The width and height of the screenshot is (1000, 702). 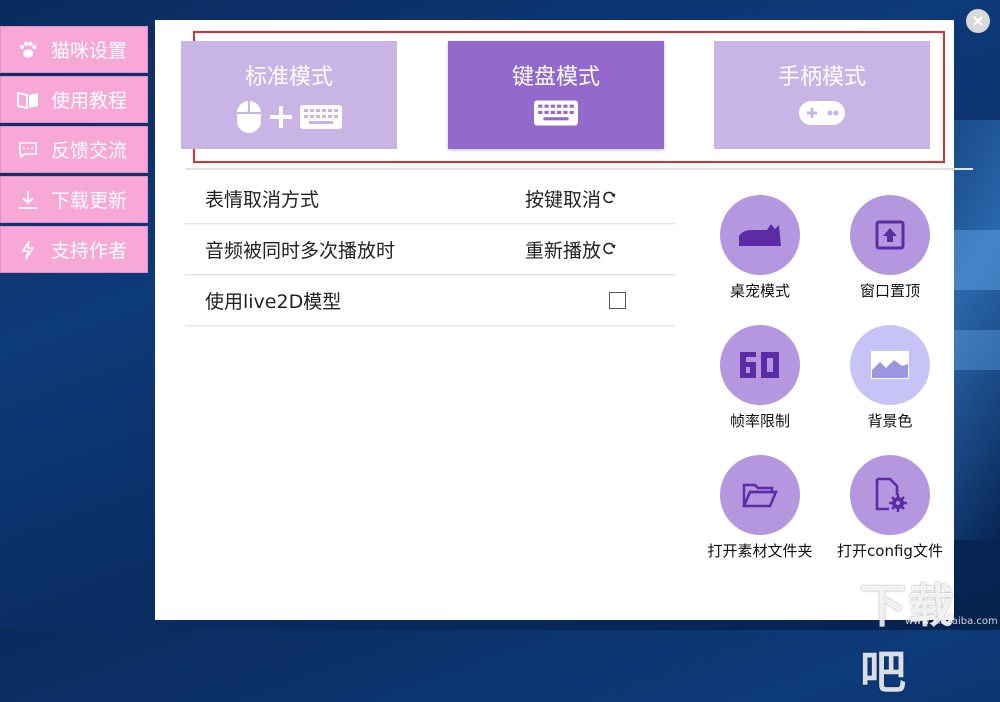 What do you see at coordinates (556, 95) in the screenshot?
I see `mode-keyboard-button: 键盘模式` at bounding box center [556, 95].